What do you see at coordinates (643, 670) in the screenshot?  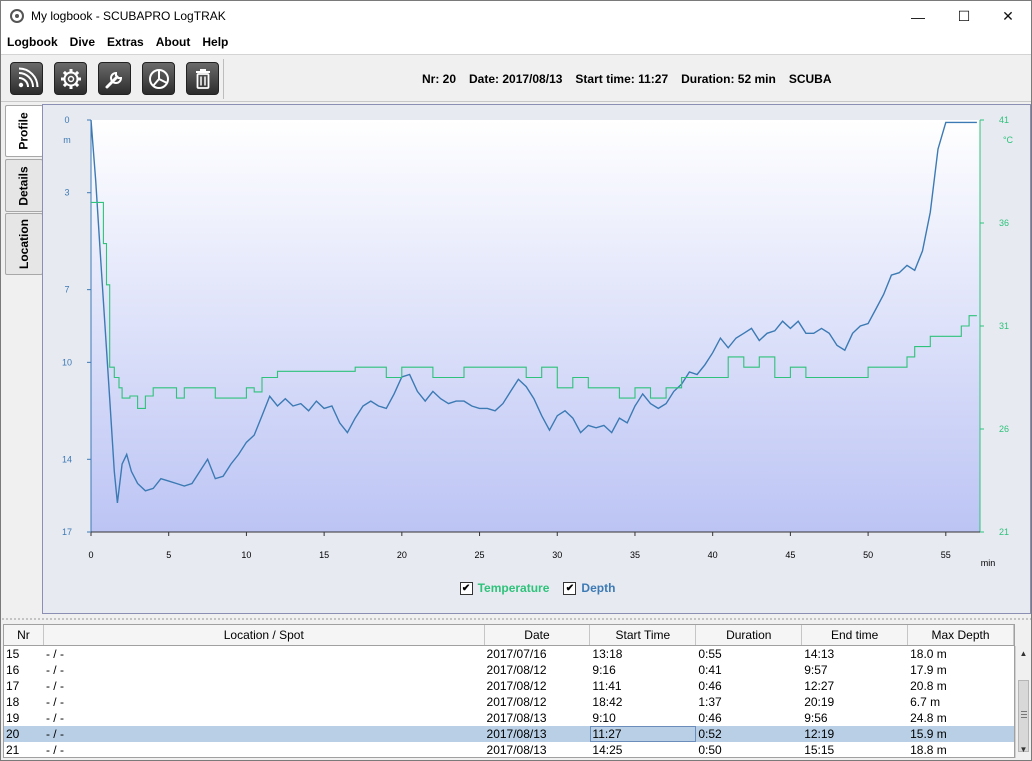 I see `table-cell: 9:16` at bounding box center [643, 670].